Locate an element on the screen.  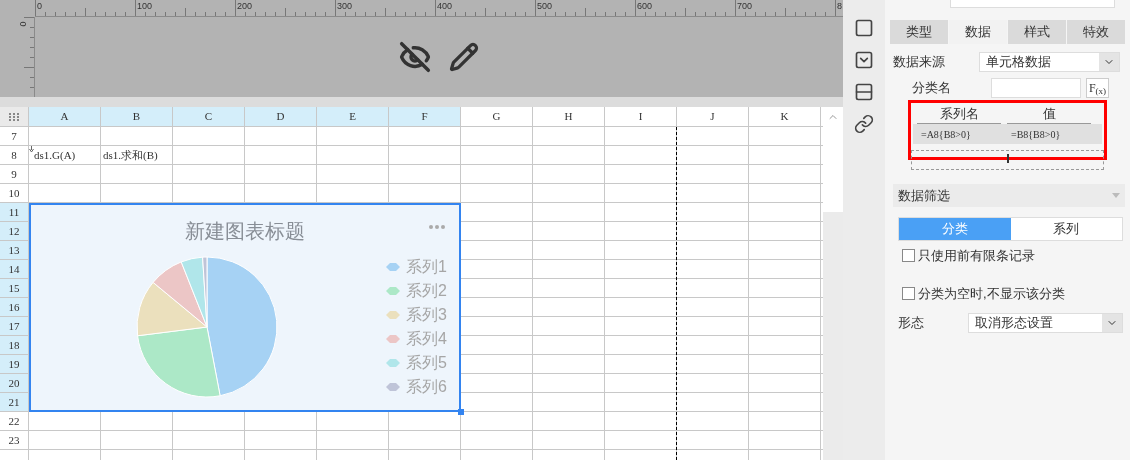
column-header: F is located at coordinates (425, 116).